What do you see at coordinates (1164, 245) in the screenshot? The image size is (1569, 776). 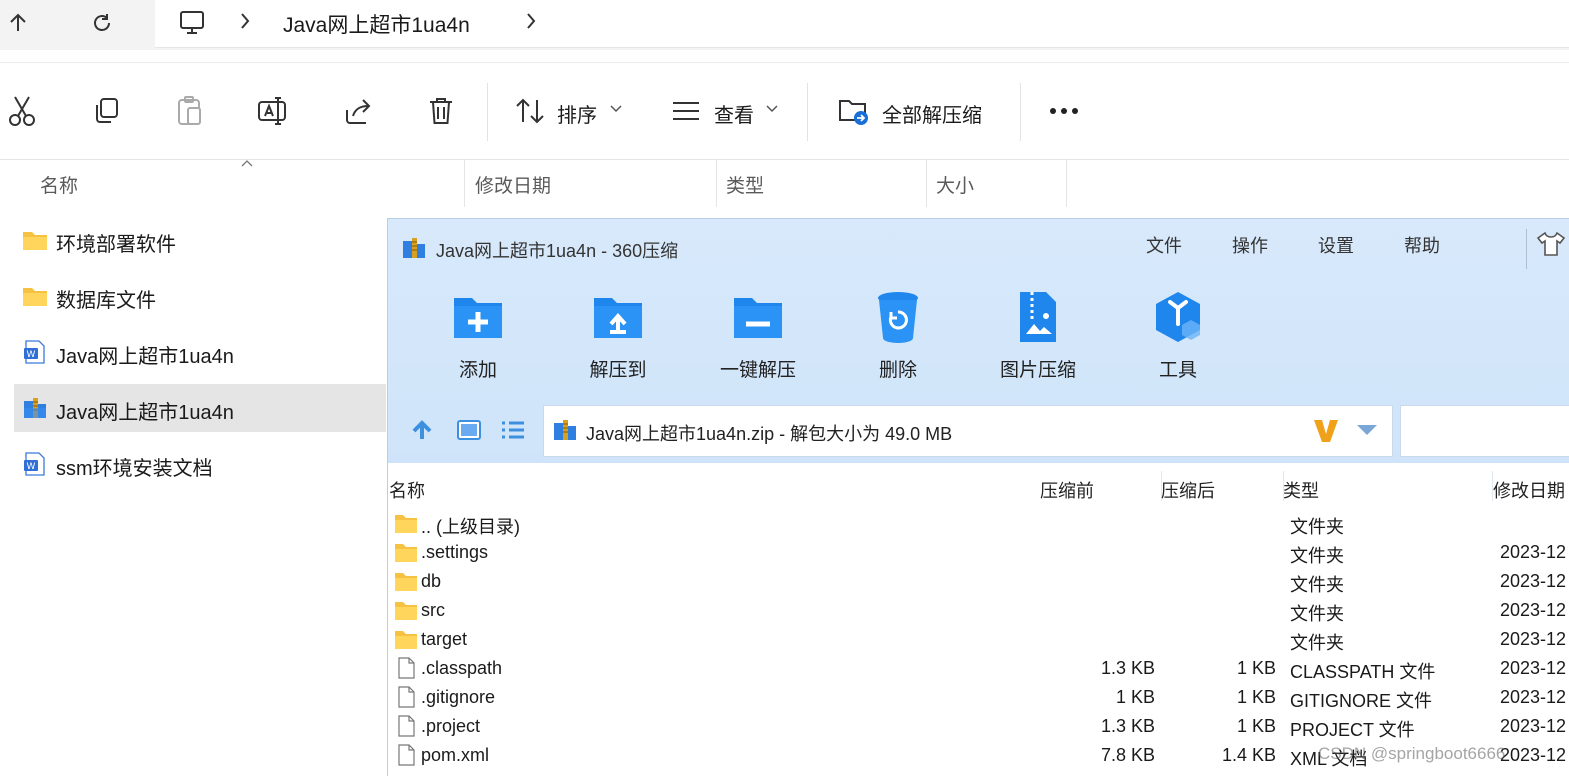 I see `menu-file: 文件` at bounding box center [1164, 245].